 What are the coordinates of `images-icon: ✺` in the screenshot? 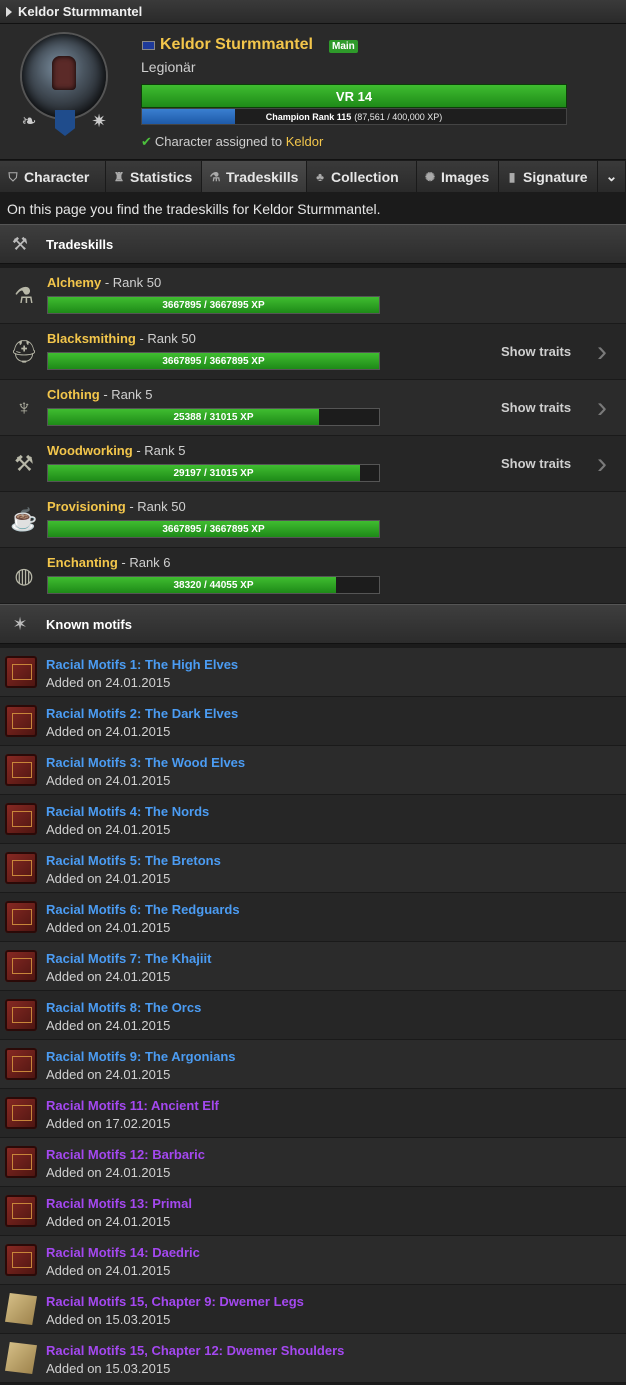 It's located at (430, 176).